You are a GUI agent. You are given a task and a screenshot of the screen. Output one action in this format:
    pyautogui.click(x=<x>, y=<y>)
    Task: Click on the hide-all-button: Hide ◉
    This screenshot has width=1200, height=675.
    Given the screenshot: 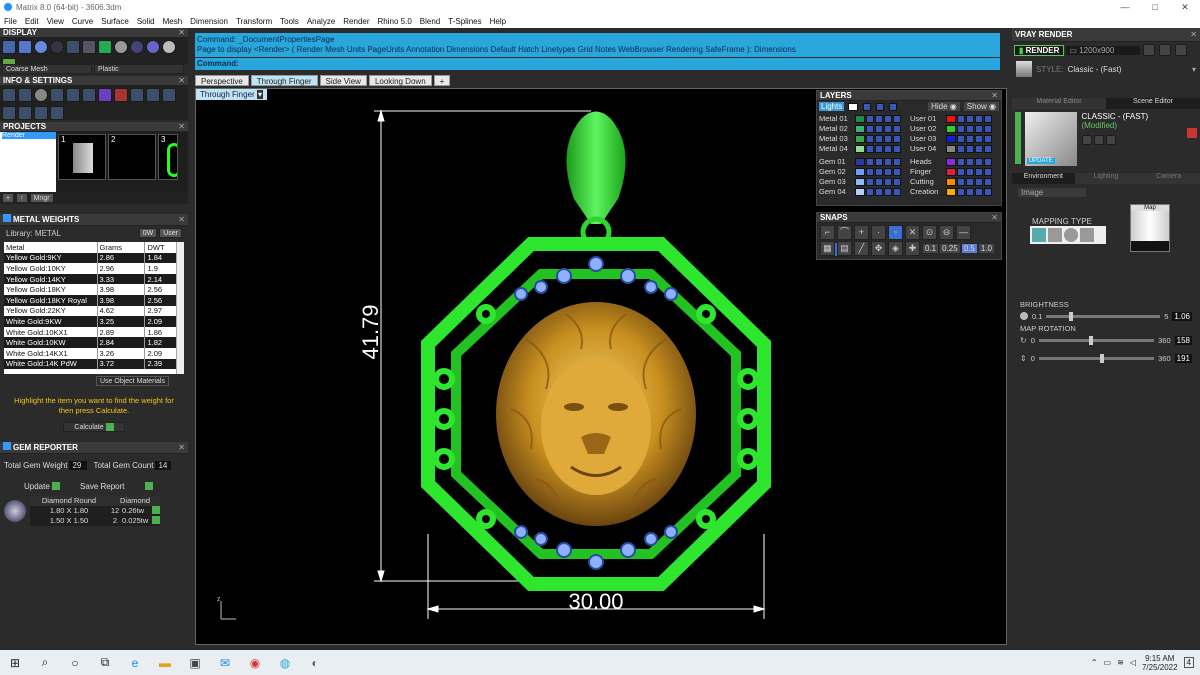 What is the action you would take?
    pyautogui.click(x=944, y=106)
    